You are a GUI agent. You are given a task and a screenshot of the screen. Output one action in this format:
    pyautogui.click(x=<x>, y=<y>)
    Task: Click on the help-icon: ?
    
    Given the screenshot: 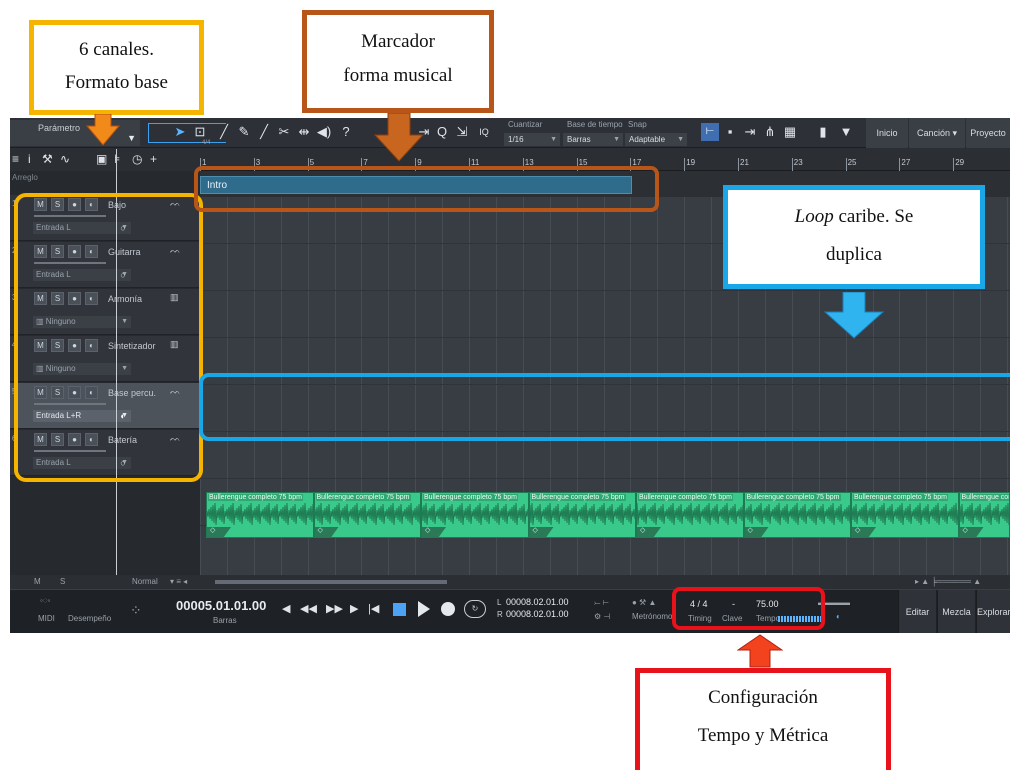 What is the action you would take?
    pyautogui.click(x=346, y=132)
    